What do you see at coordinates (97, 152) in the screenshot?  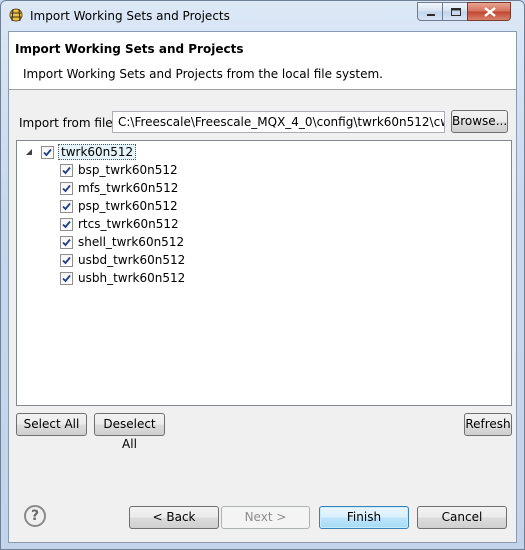 I see `tree-root-label: twrk60n512` at bounding box center [97, 152].